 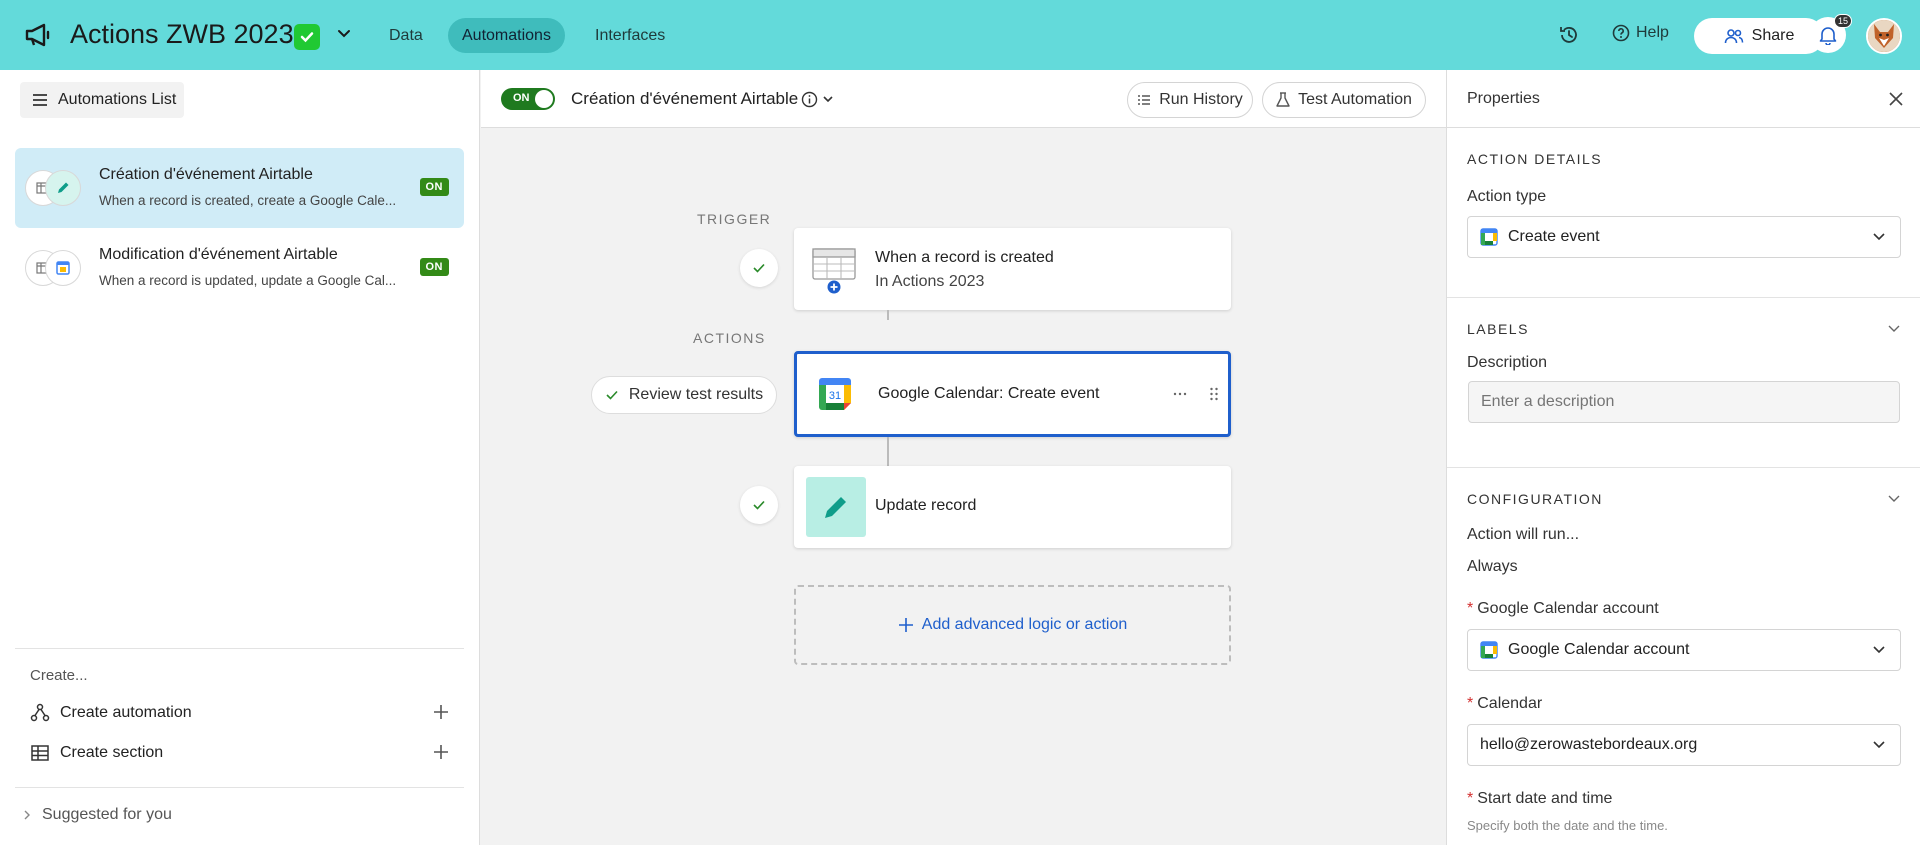 I want to click on more-icon, so click(x=1180, y=394).